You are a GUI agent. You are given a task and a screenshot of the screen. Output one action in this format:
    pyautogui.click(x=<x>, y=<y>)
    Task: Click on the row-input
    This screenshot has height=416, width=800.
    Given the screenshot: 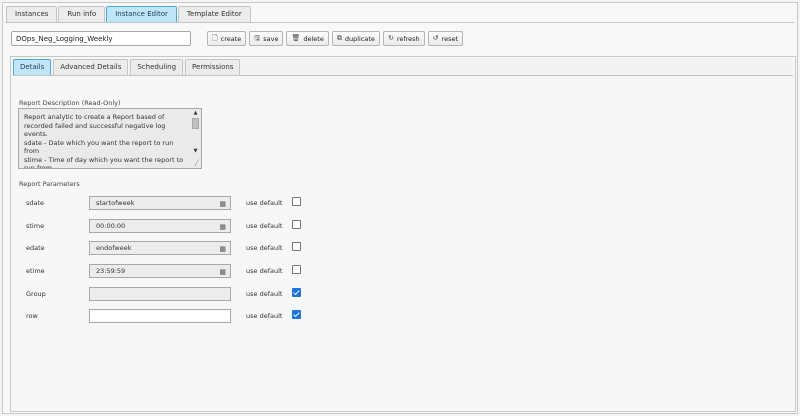 What is the action you would take?
    pyautogui.click(x=160, y=316)
    